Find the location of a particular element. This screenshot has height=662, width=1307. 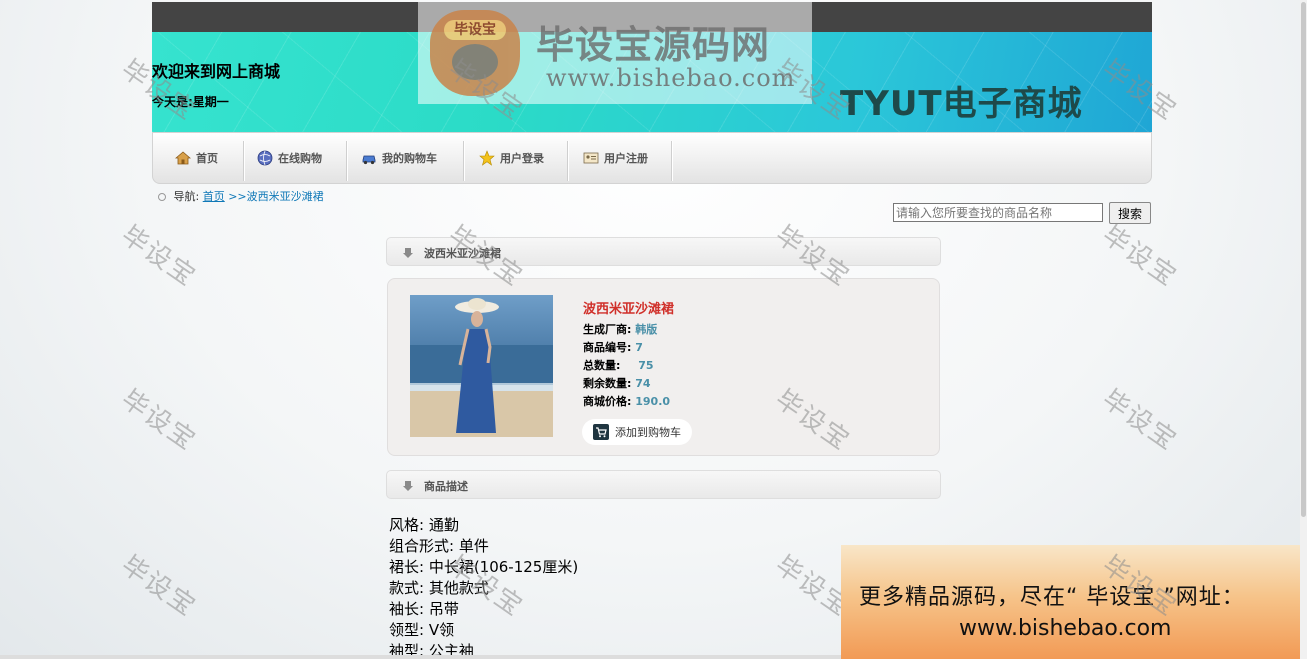

promo-banner: 更多精品源码，尽在“ 毕设宝 ”网址： www.bishebao.com is located at coordinates (1074, 602).